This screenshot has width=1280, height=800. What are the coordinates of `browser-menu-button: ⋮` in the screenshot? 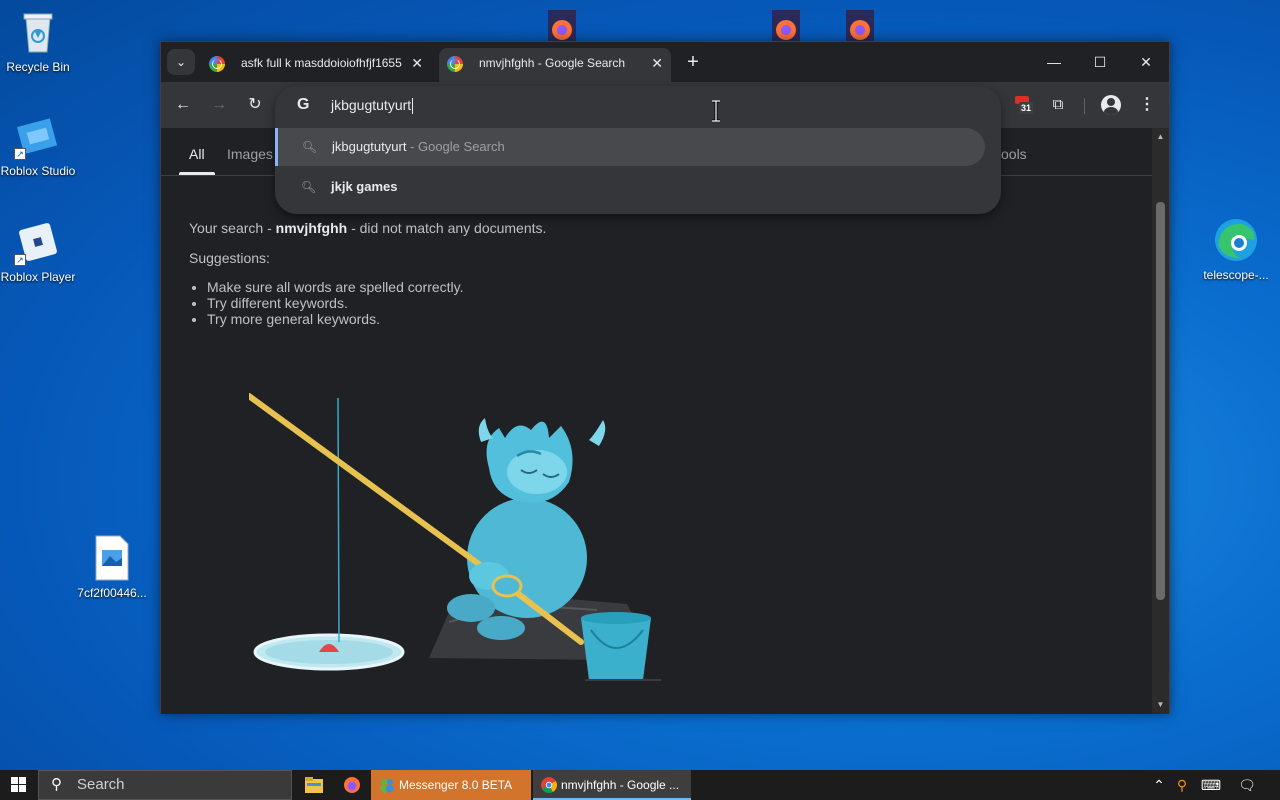 It's located at (1147, 105).